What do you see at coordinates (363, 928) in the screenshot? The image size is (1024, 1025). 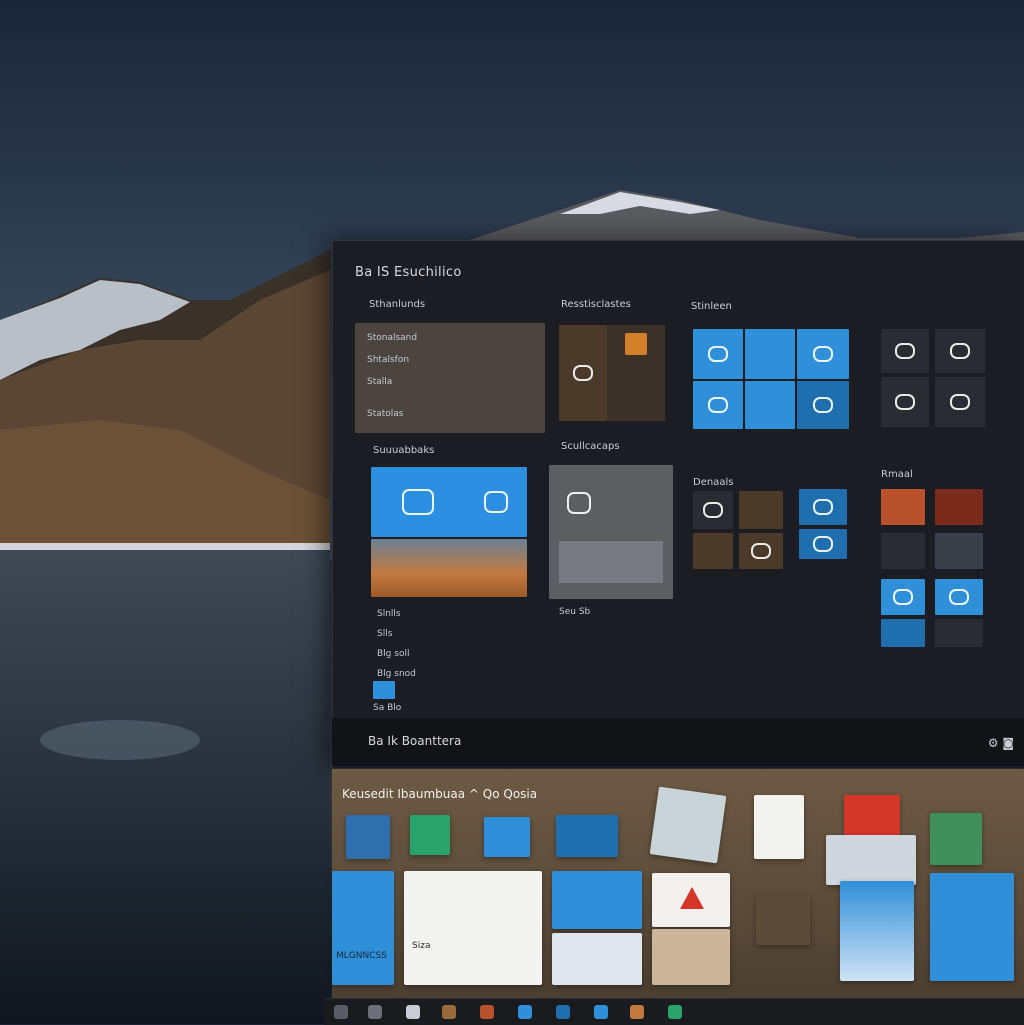 I see `app-tile: MLGNNCSS` at bounding box center [363, 928].